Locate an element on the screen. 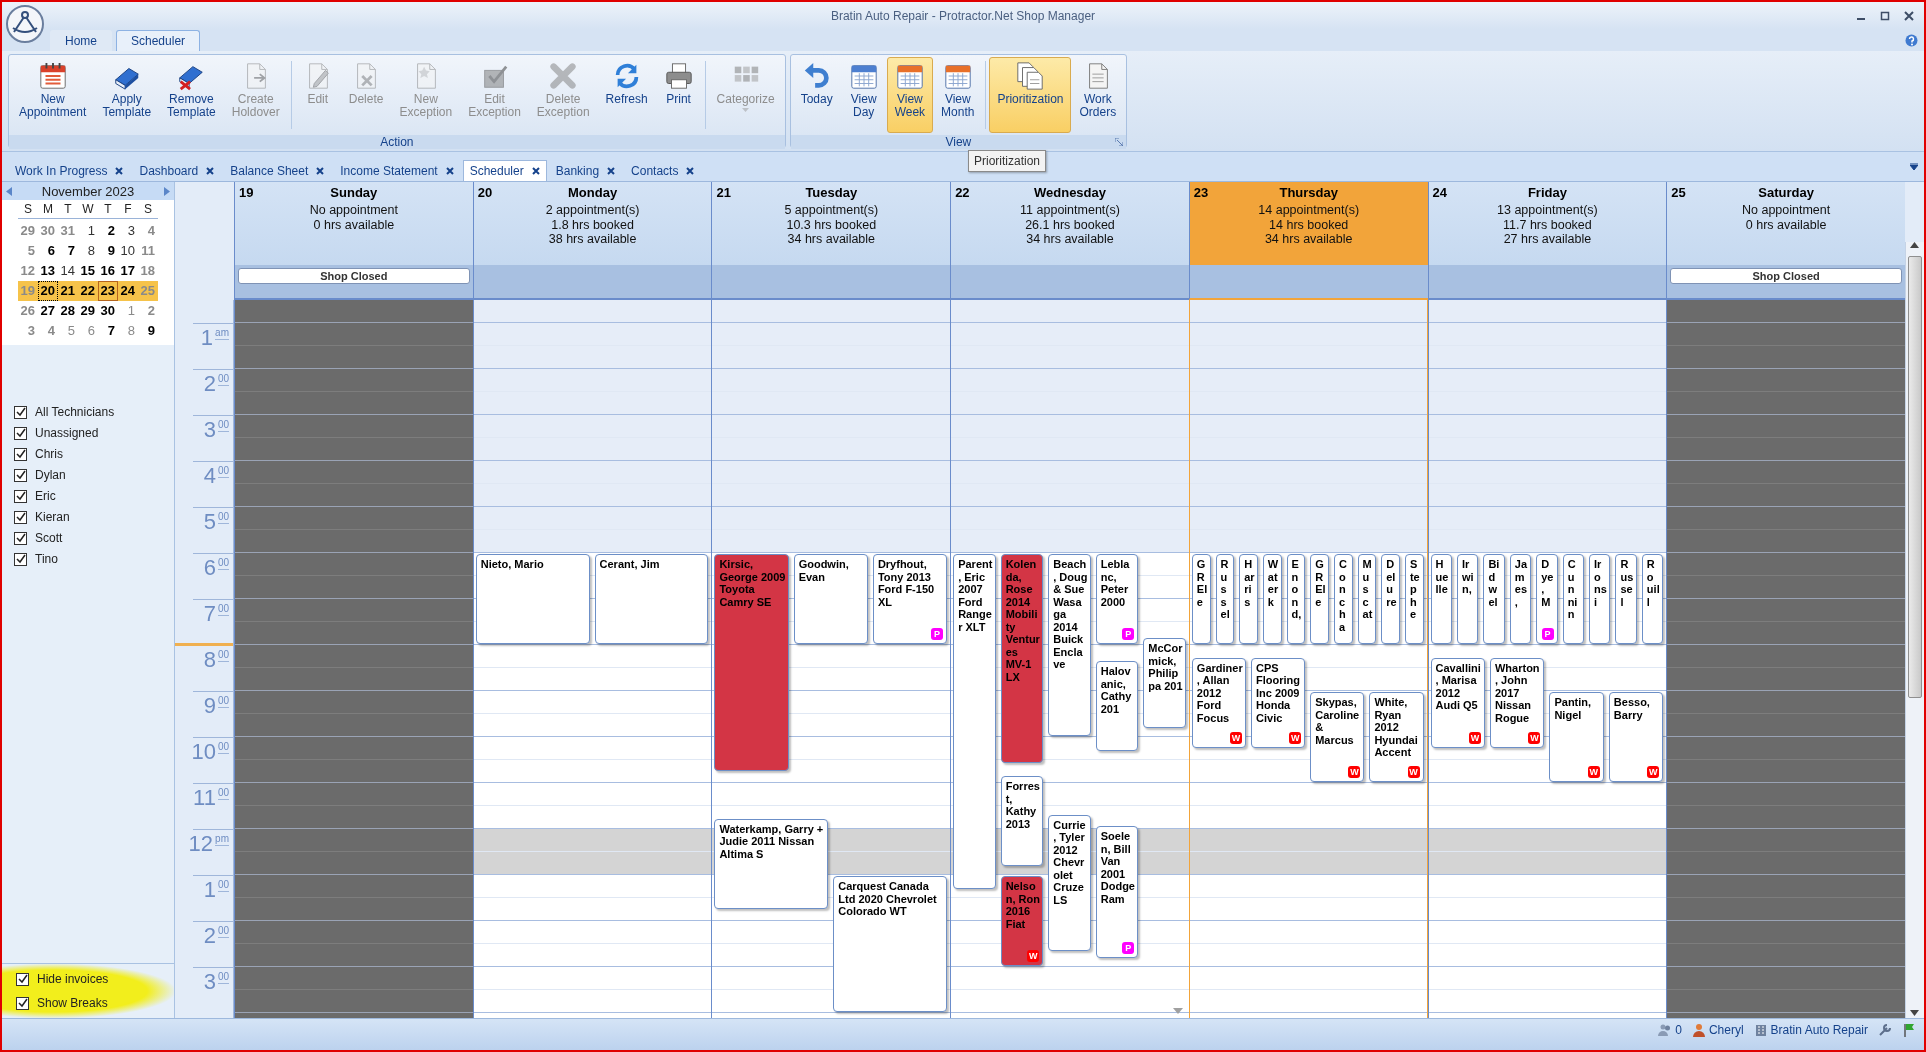 This screenshot has width=1926, height=1052. calendar-day: 7 is located at coordinates (68, 251).